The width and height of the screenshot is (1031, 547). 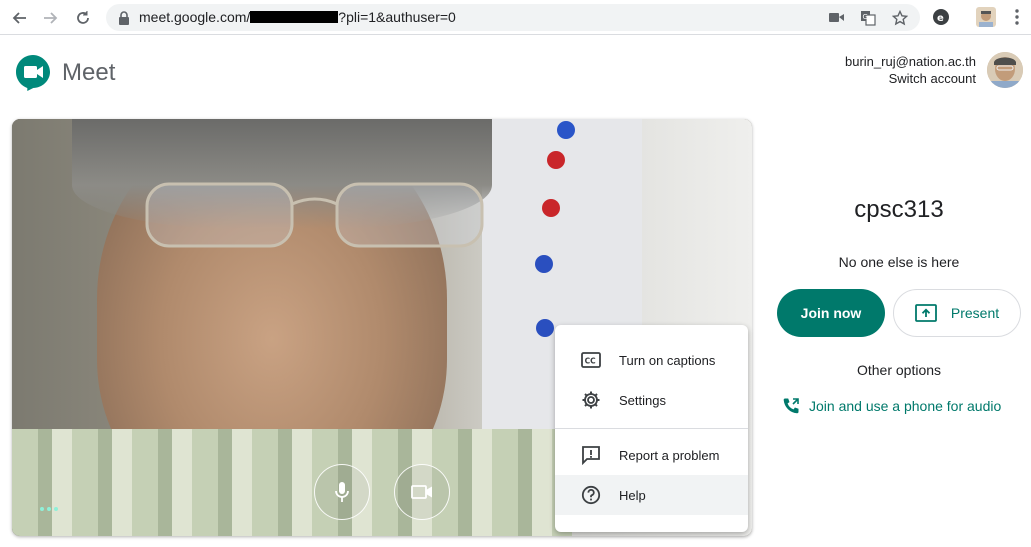 I want to click on back-arrow-icon, so click(x=19, y=18).